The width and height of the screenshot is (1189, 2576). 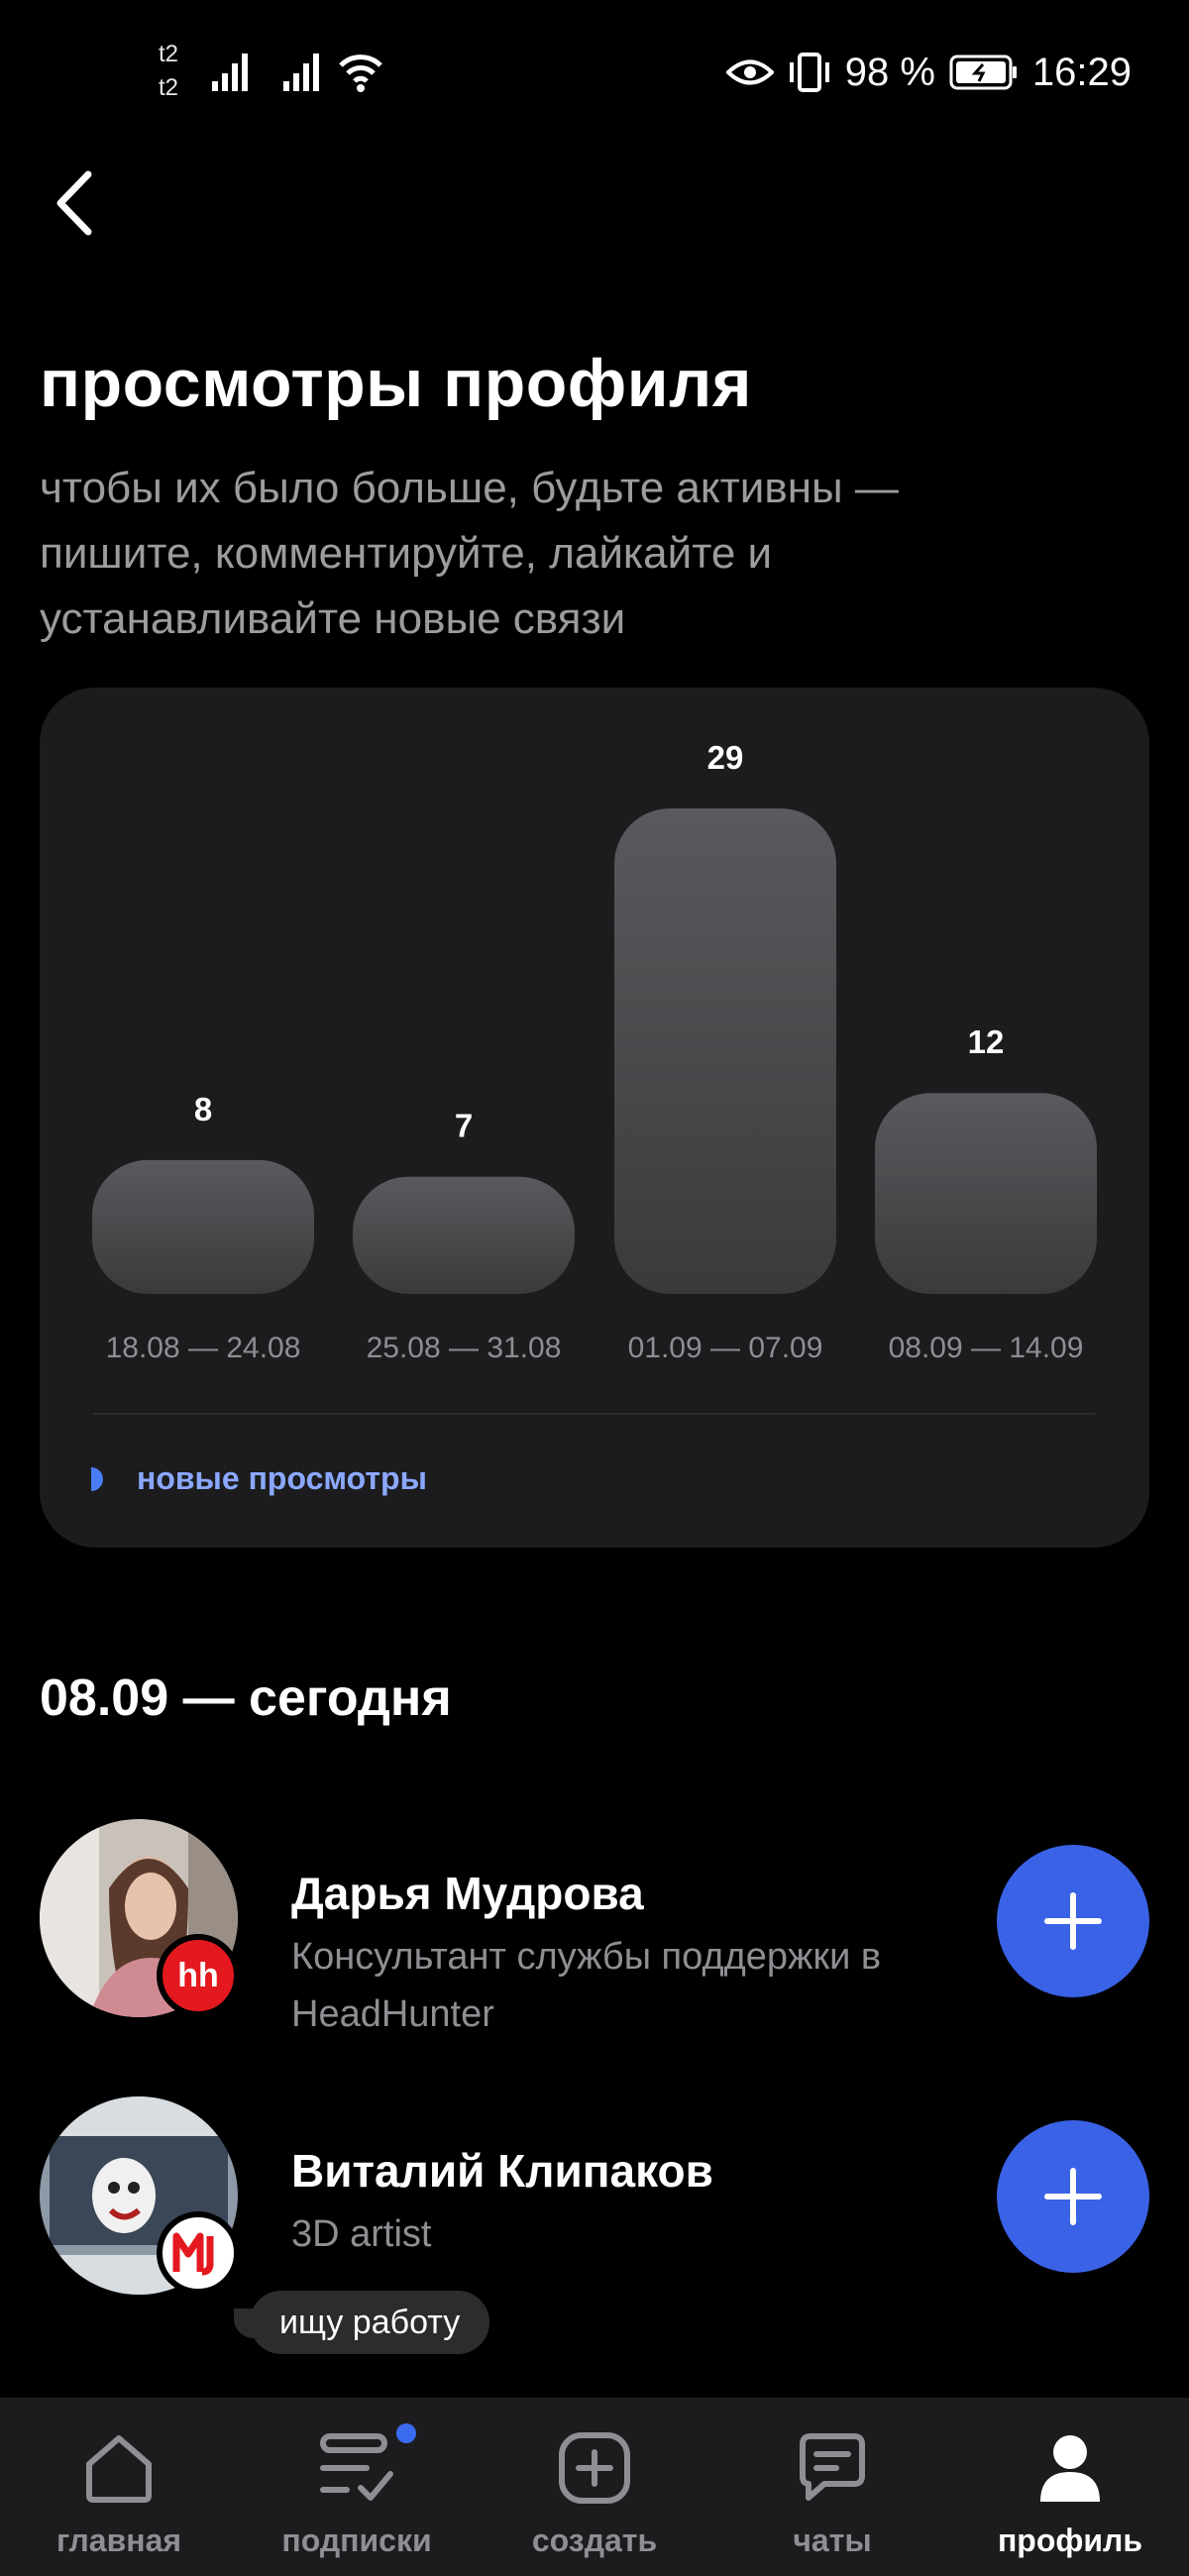 I want to click on battery-percent: 98 %, so click(x=890, y=72).